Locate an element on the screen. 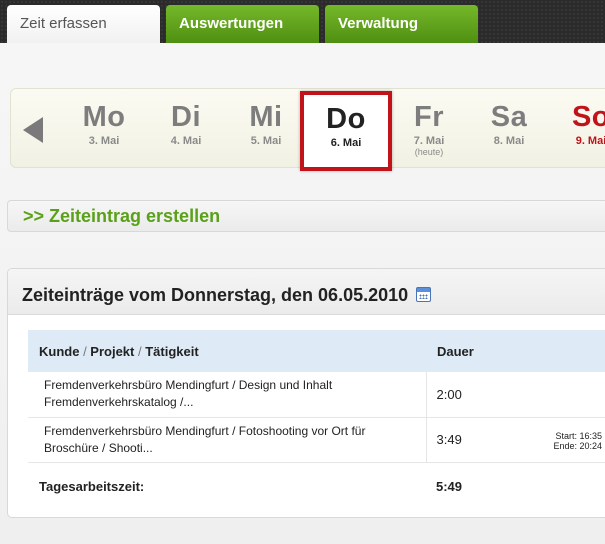 The image size is (605, 544). day-friday: Fr 7. Mai (heute) is located at coordinates (429, 123).